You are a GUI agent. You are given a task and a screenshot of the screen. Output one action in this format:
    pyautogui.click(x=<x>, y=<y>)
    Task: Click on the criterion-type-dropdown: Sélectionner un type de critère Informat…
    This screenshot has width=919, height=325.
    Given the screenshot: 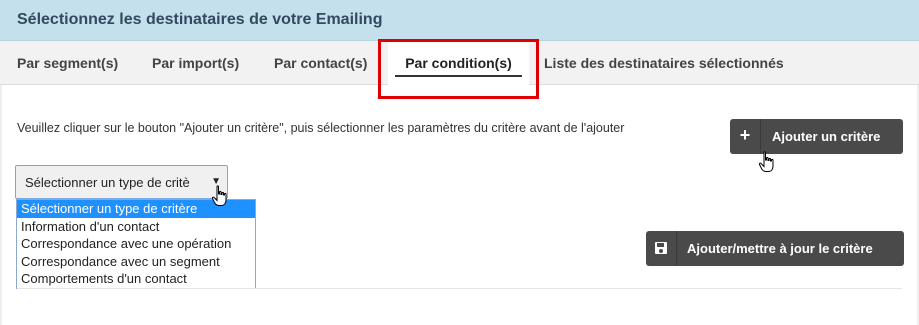 What is the action you would take?
    pyautogui.click(x=136, y=244)
    